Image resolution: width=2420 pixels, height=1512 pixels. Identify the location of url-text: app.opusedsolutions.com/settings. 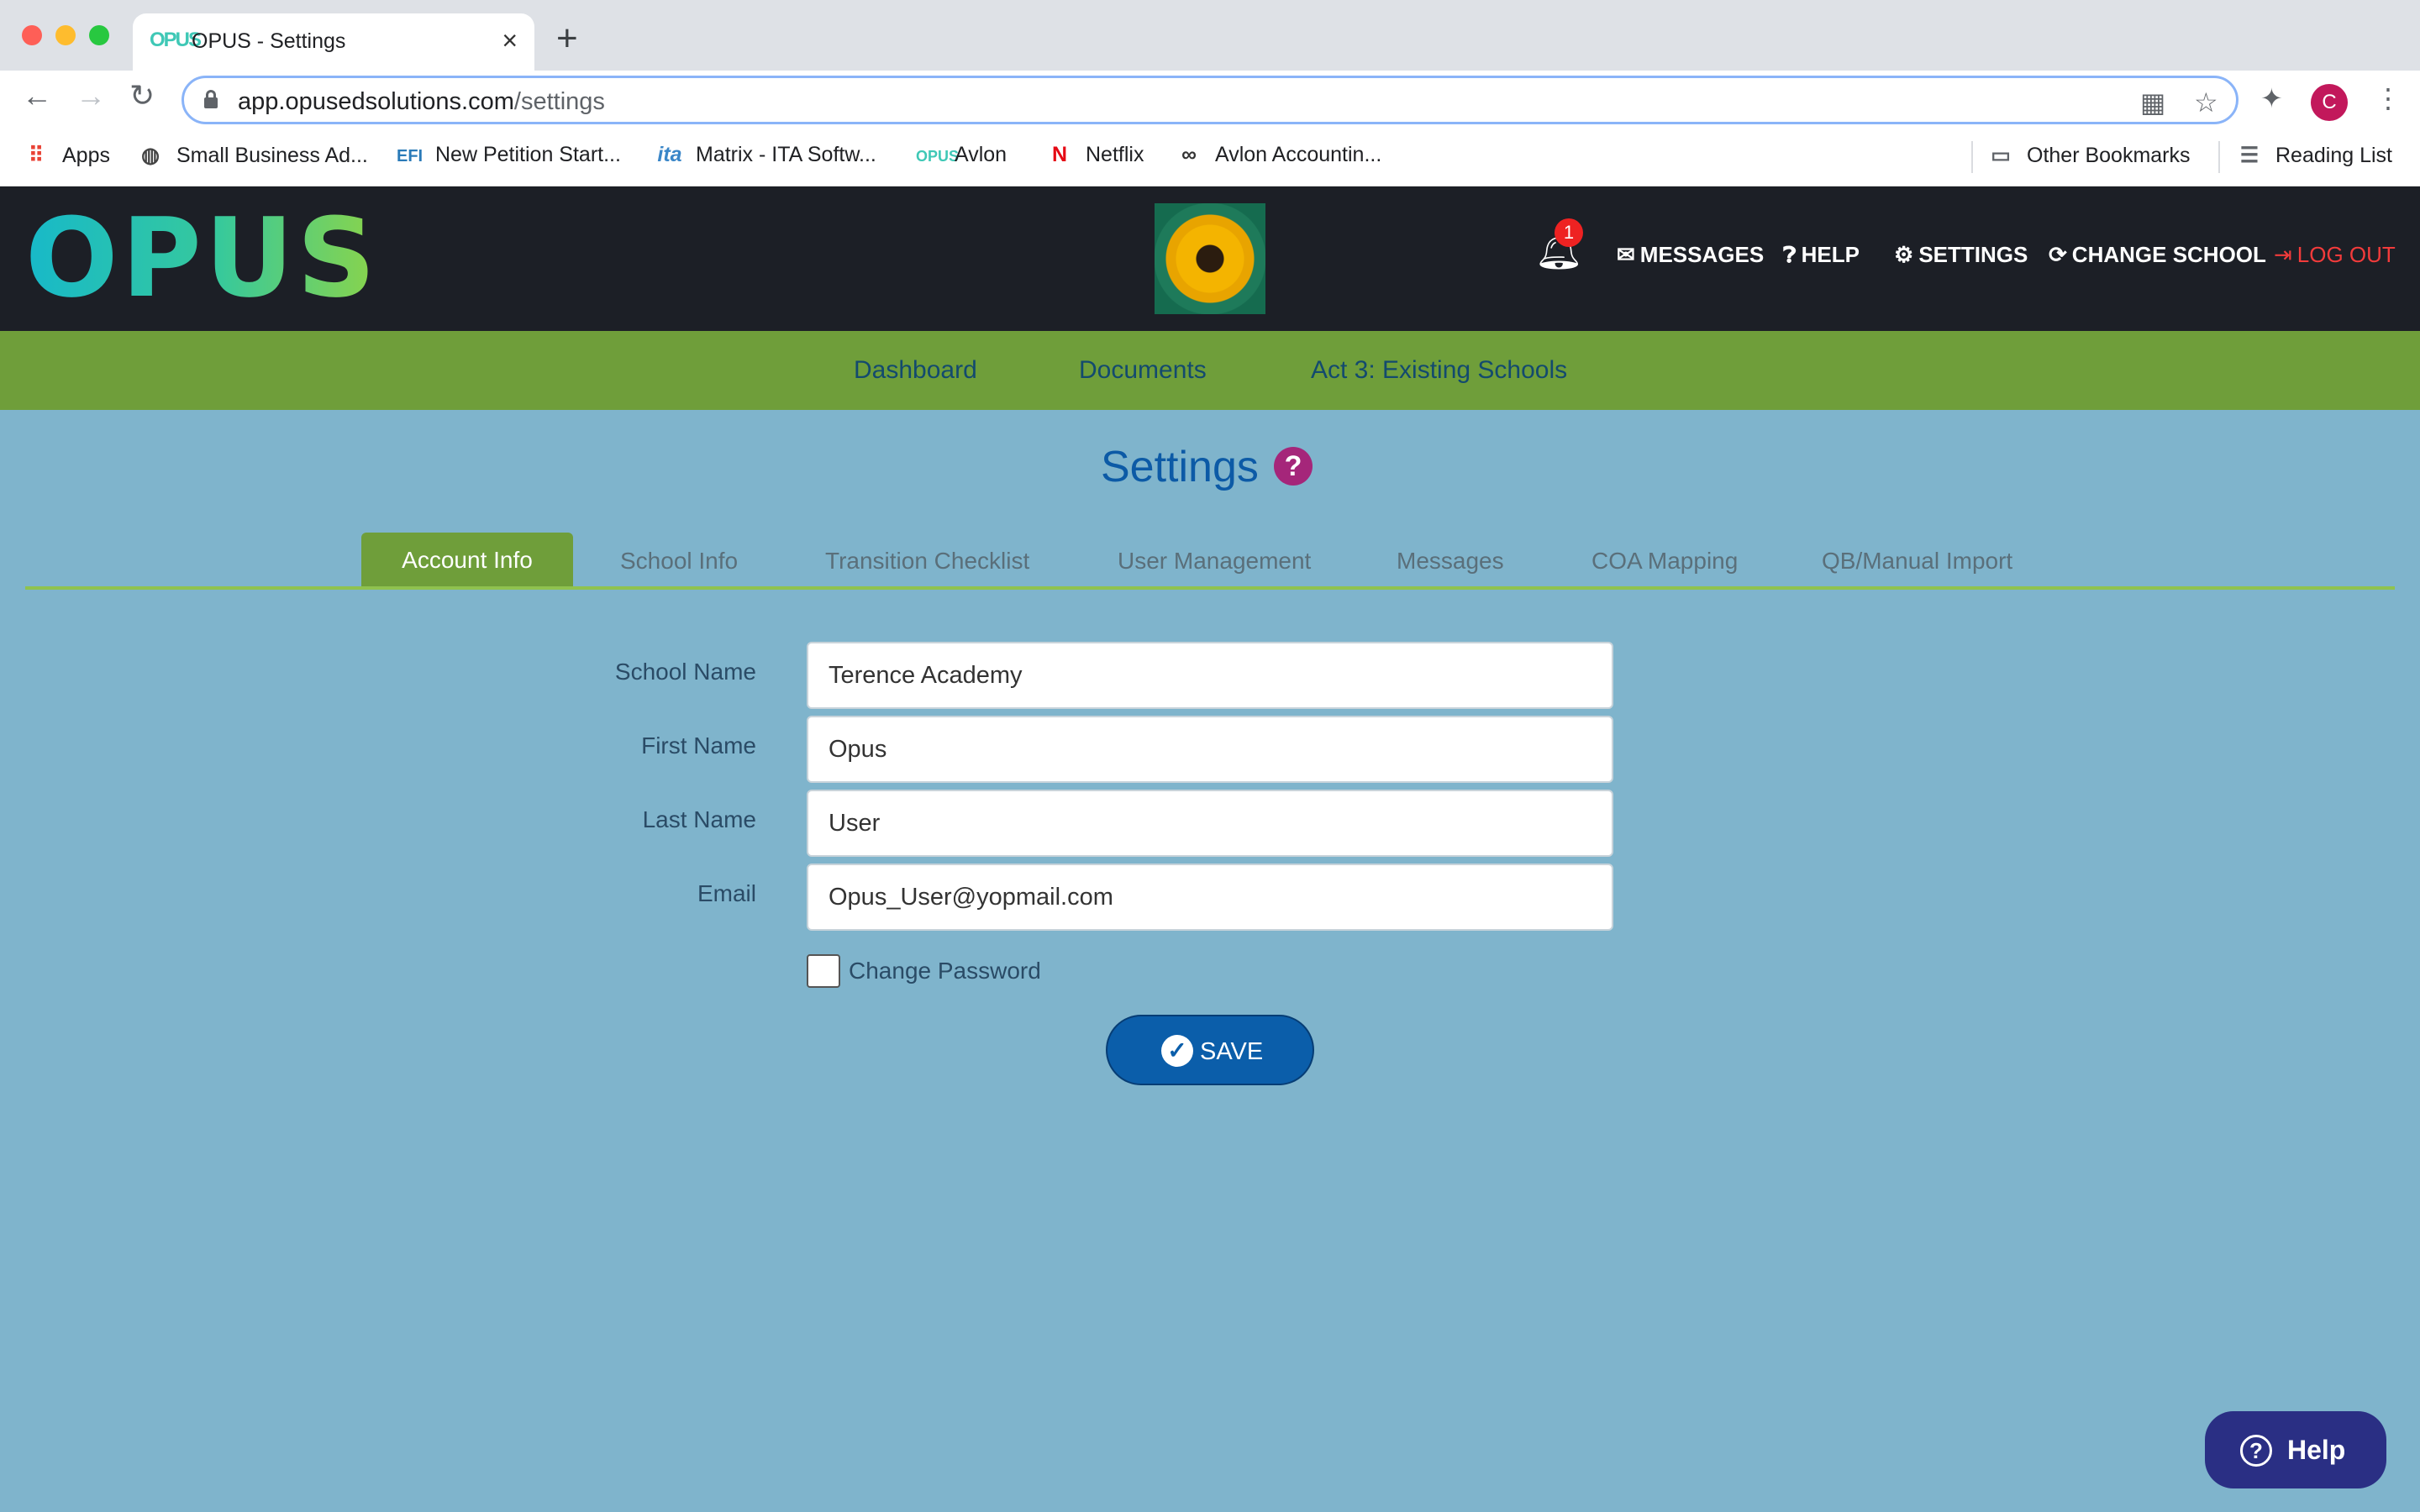
(421, 102).